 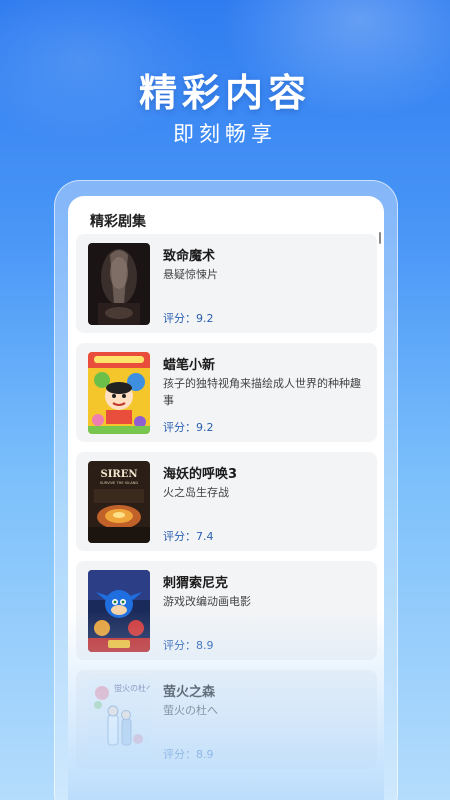 I want to click on item-title: 蜡笔小新, so click(x=189, y=365).